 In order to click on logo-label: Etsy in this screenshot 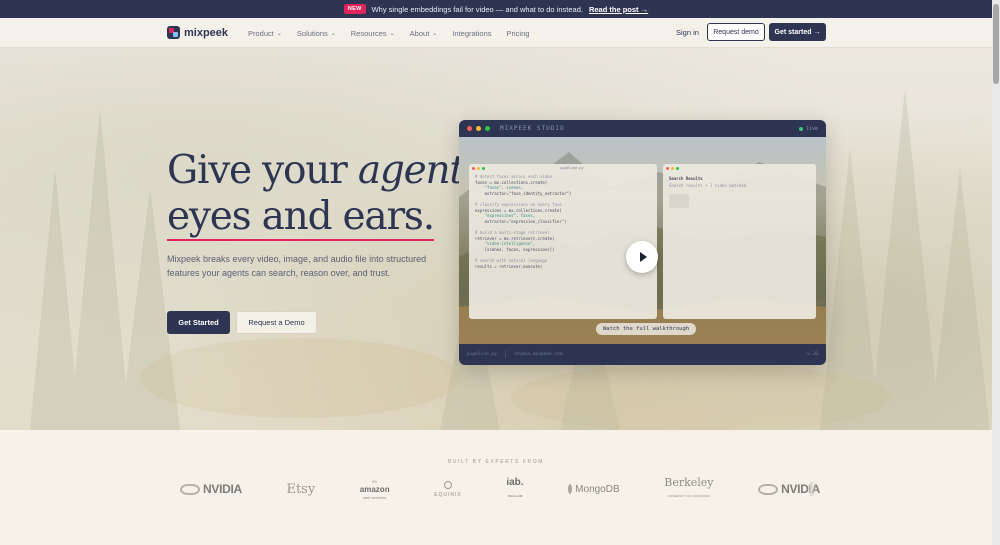, I will do `click(301, 489)`.